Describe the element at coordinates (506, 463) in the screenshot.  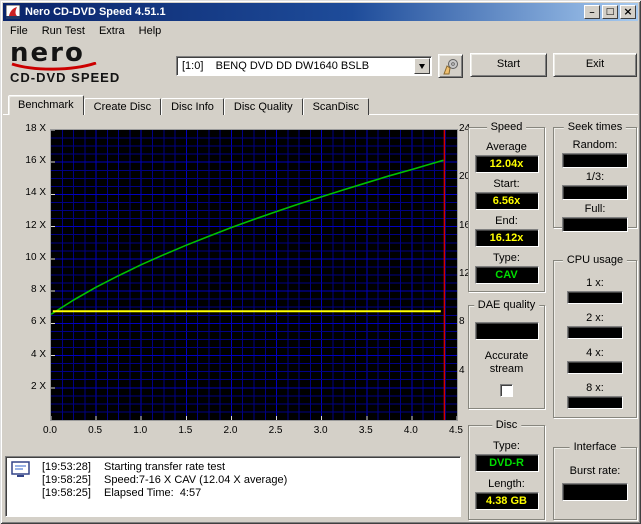
I see `disc-type-value: DVD-R` at that location.